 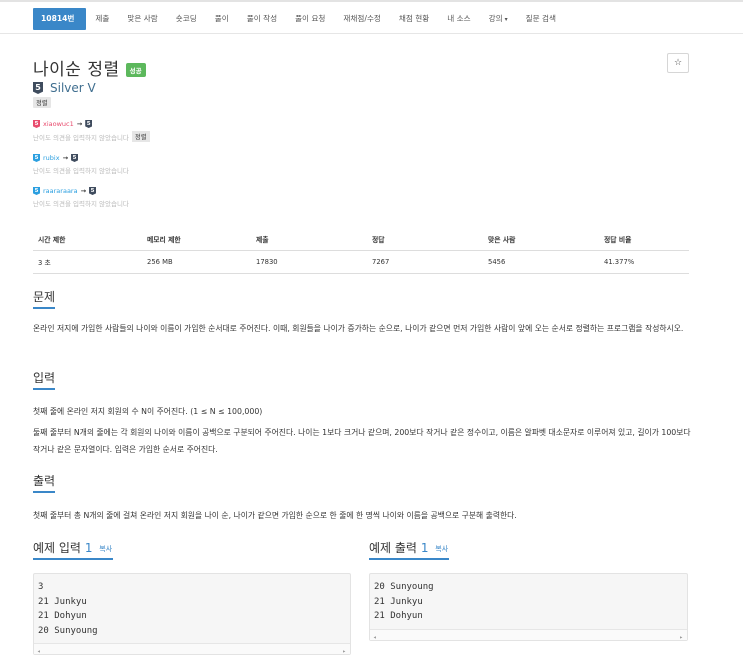 I want to click on tab-lectures-dropdown: 강의 ▾, so click(x=498, y=19).